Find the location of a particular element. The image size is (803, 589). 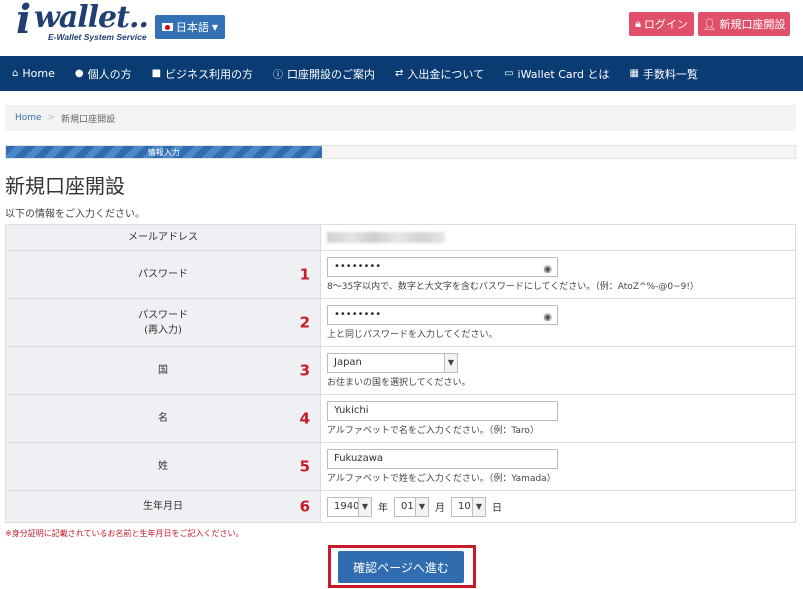

country-select: Japan ▼ is located at coordinates (392, 363).